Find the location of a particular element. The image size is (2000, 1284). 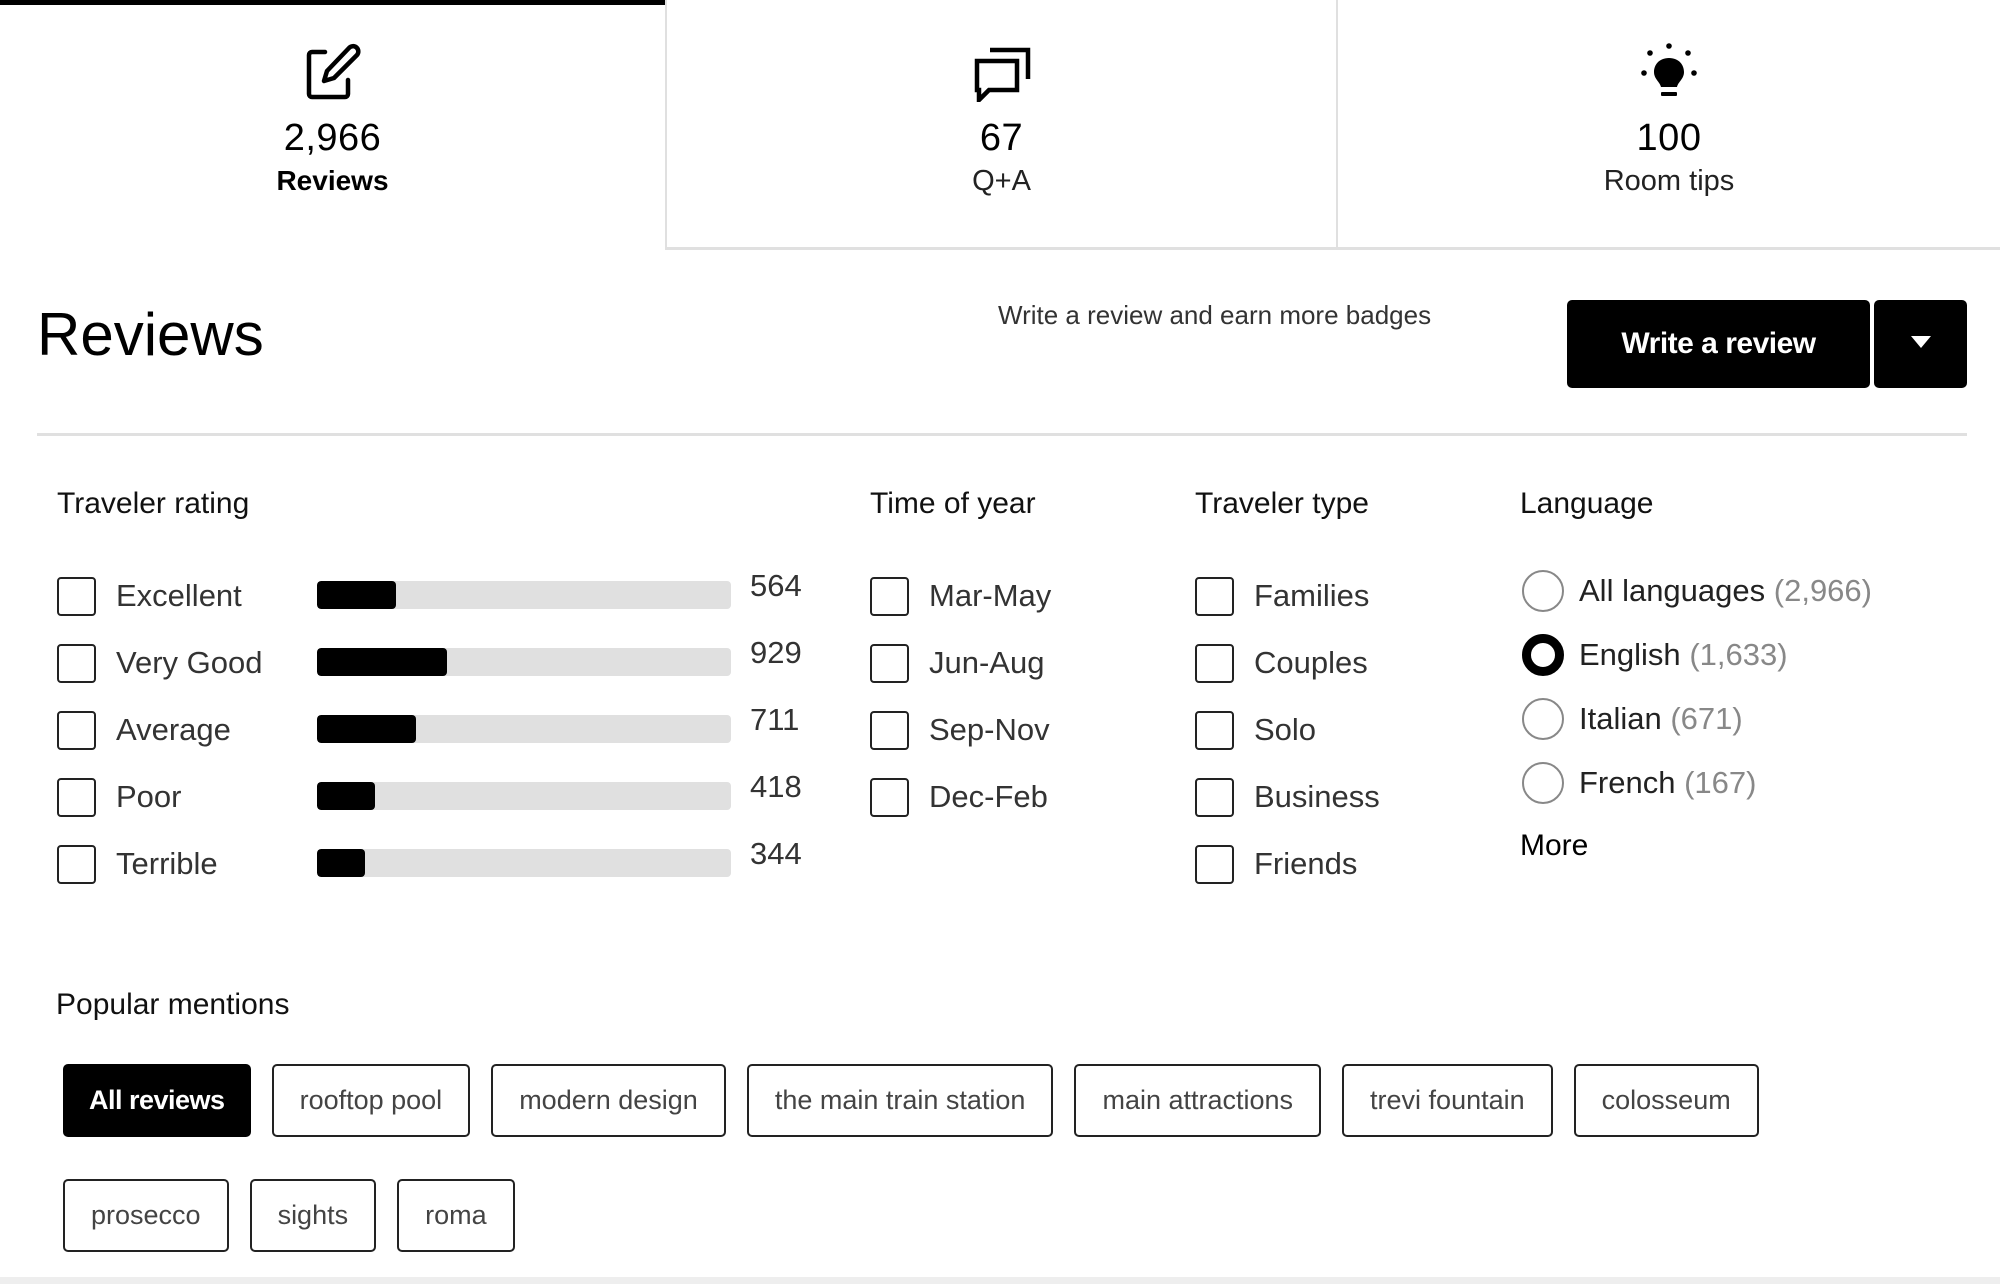

traveler-type-option-couples: Couples is located at coordinates (1281, 663).